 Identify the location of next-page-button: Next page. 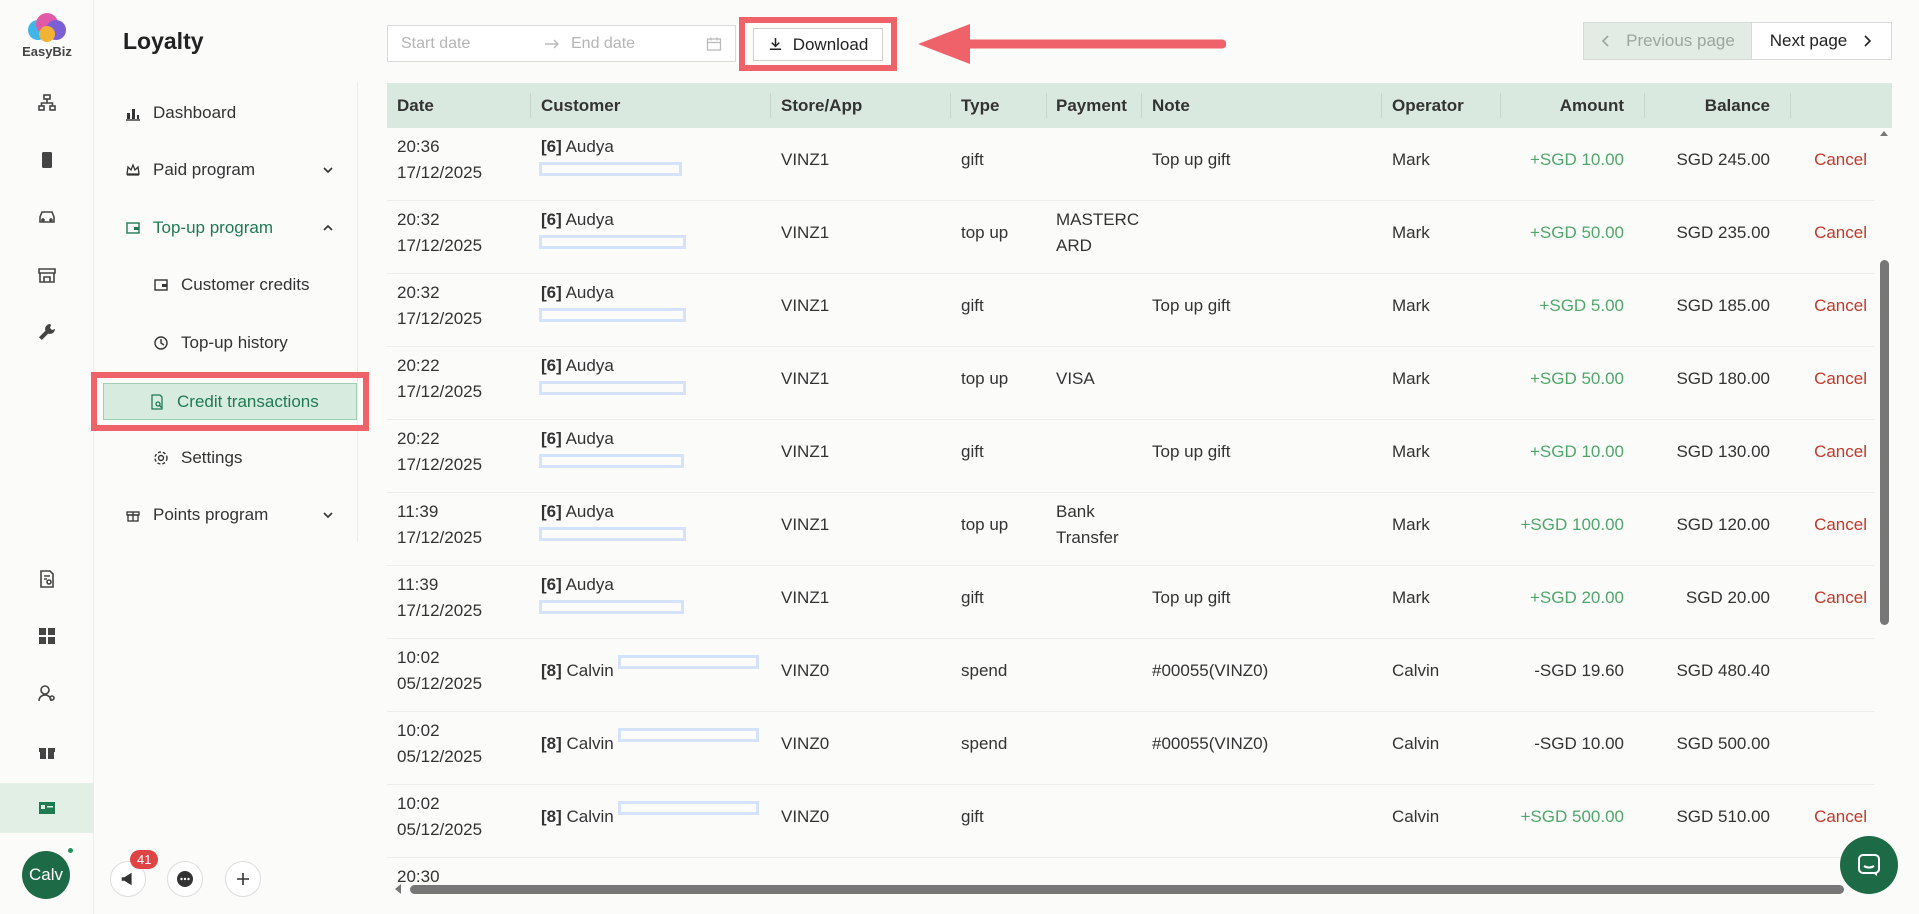
(1822, 41).